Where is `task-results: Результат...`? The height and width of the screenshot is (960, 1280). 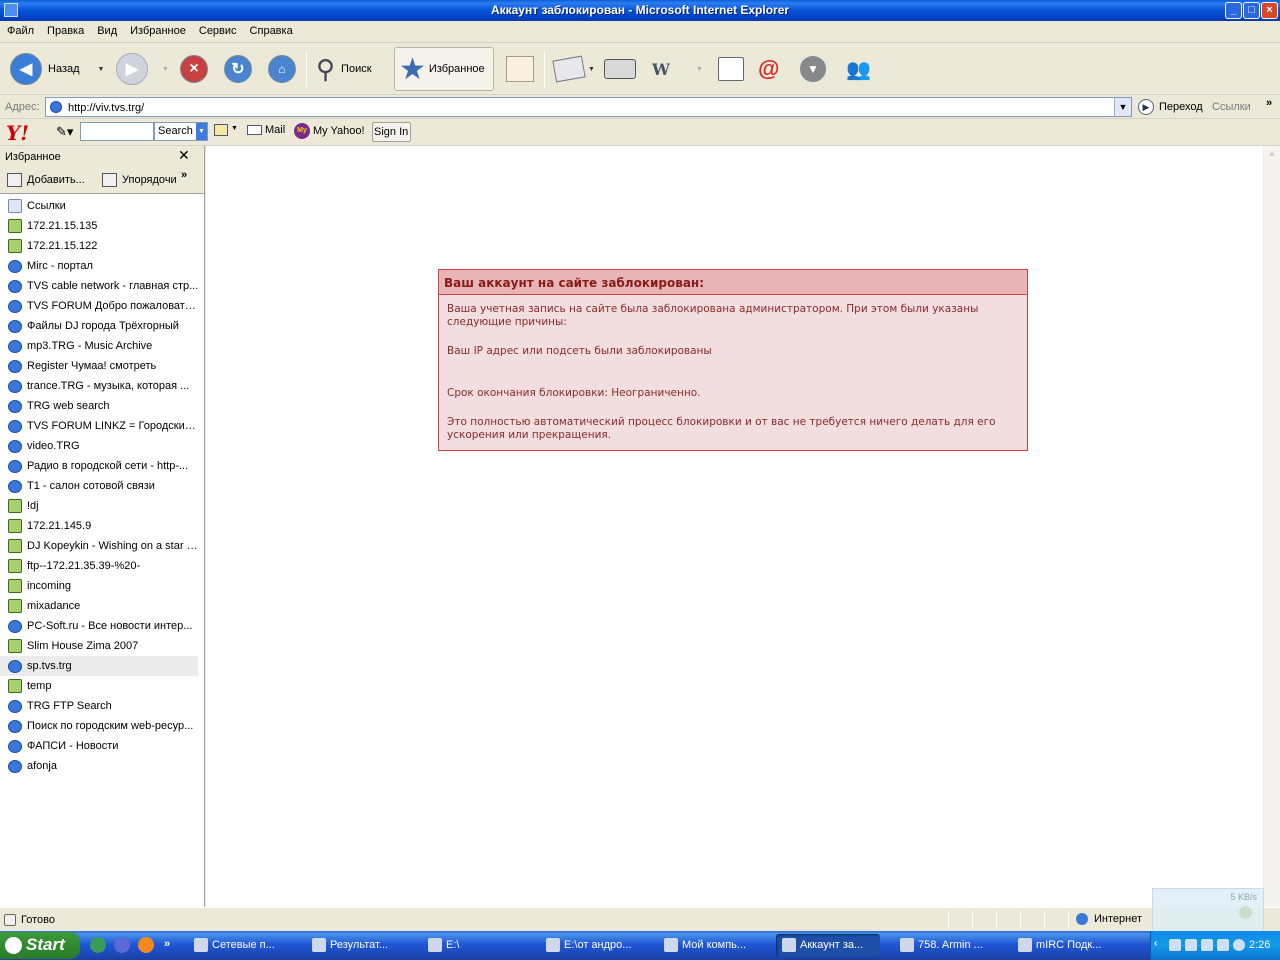 task-results: Результат... is located at coordinates (362, 945).